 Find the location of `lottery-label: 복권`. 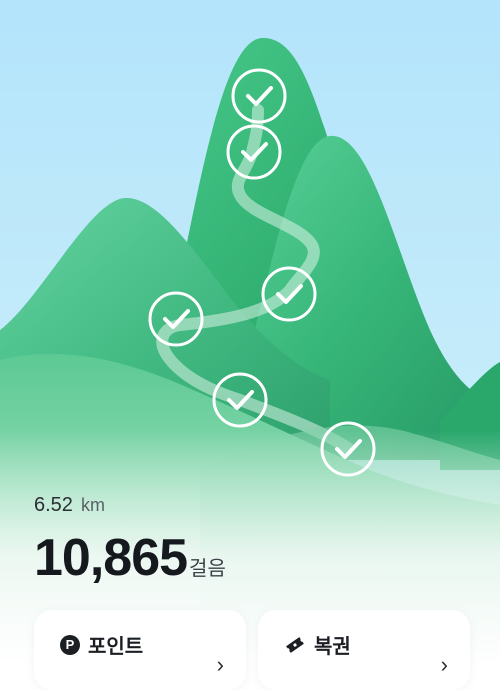

lottery-label: 복권 is located at coordinates (332, 647).